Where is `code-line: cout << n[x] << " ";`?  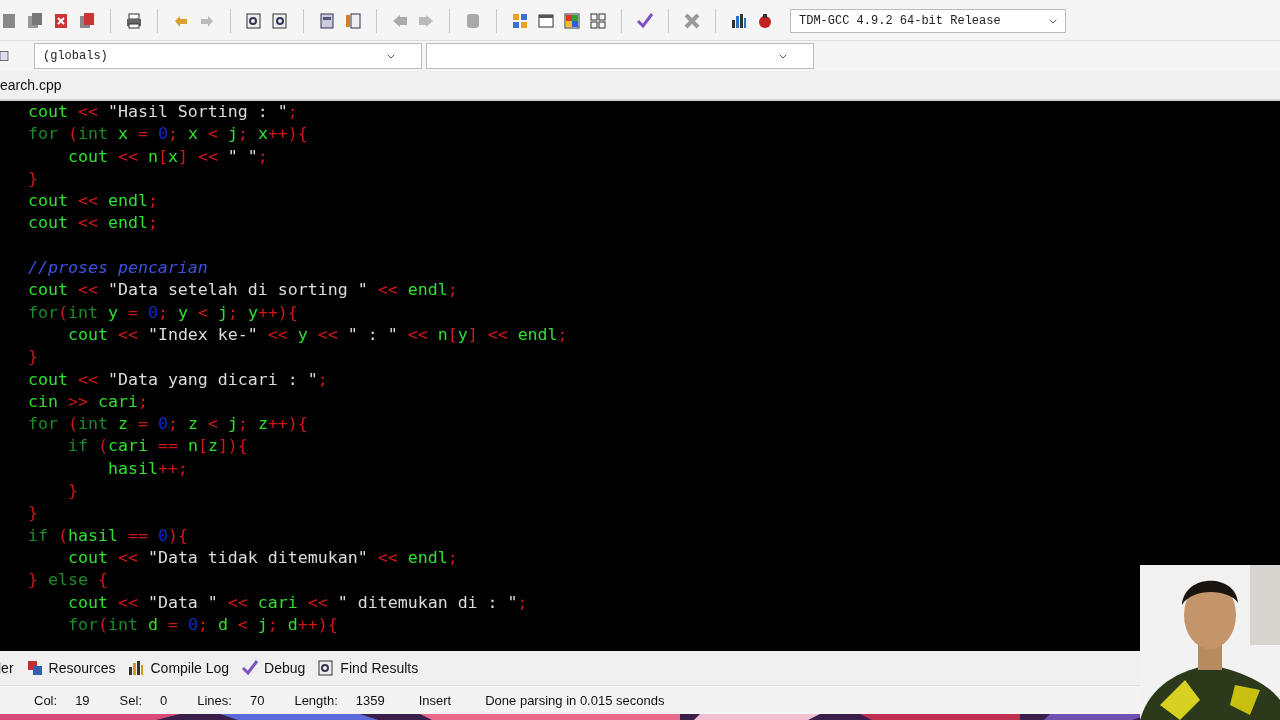
code-line: cout << n[x] << " "; is located at coordinates (167, 156).